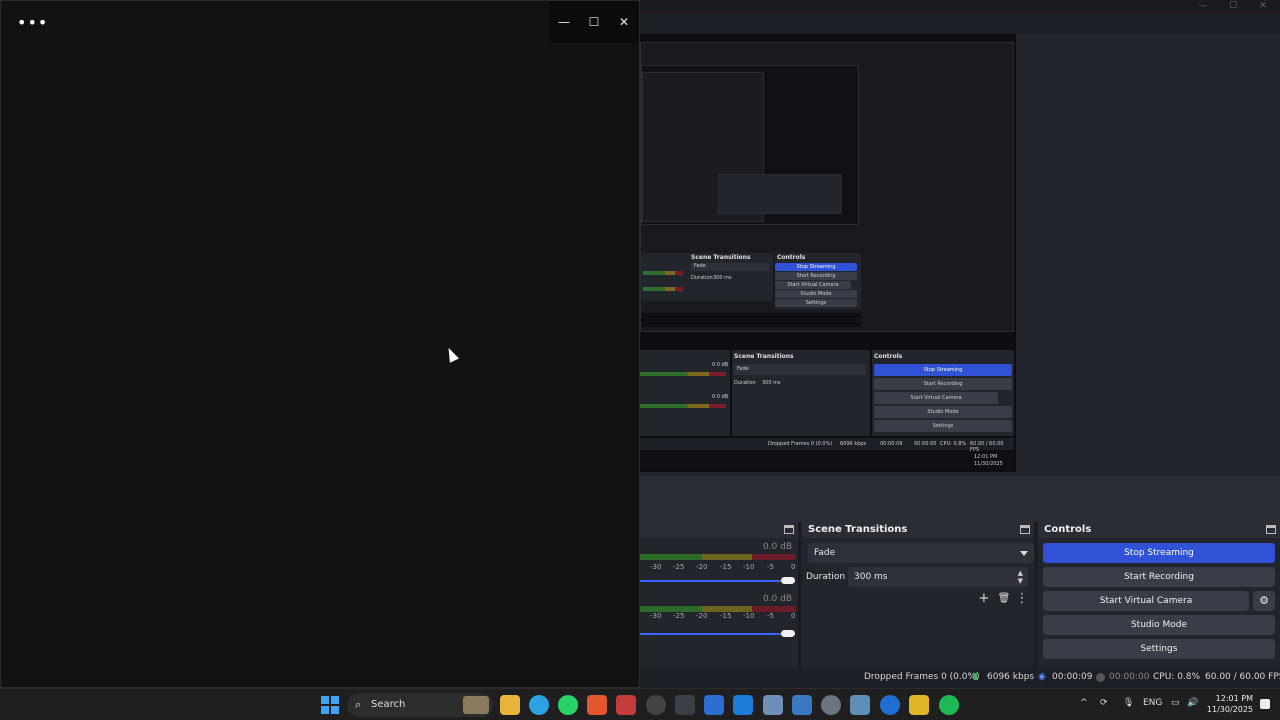 The height and width of the screenshot is (720, 1280). I want to click on sync-icon: ⟳, so click(1104, 703).